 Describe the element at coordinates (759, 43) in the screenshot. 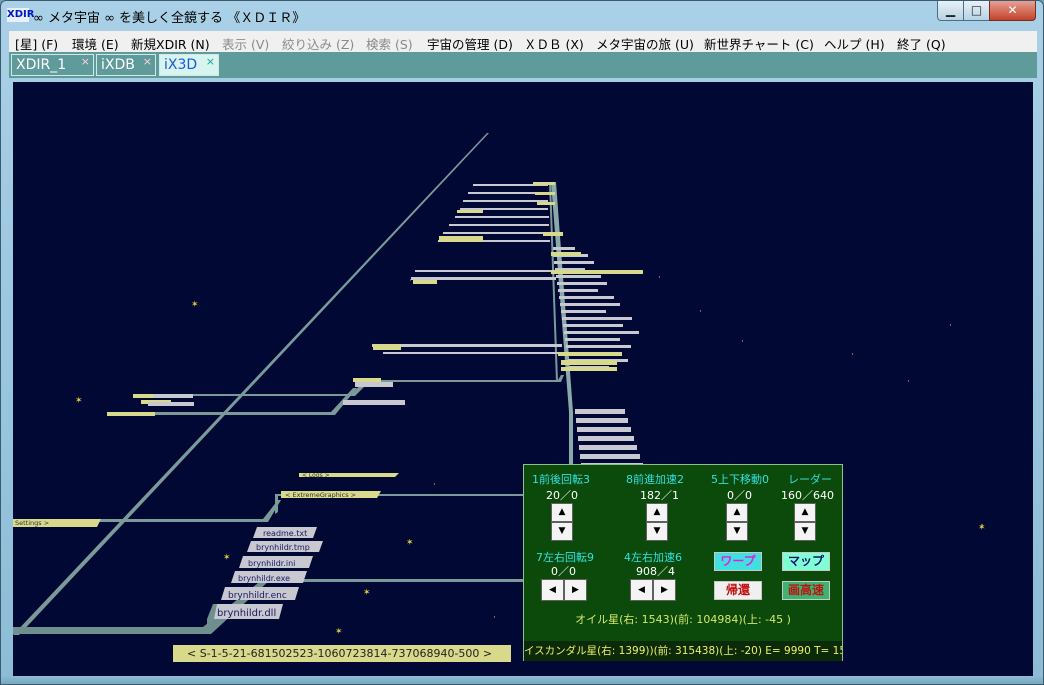

I see `menu-new-world-chart: 新世界チャート (C)` at that location.